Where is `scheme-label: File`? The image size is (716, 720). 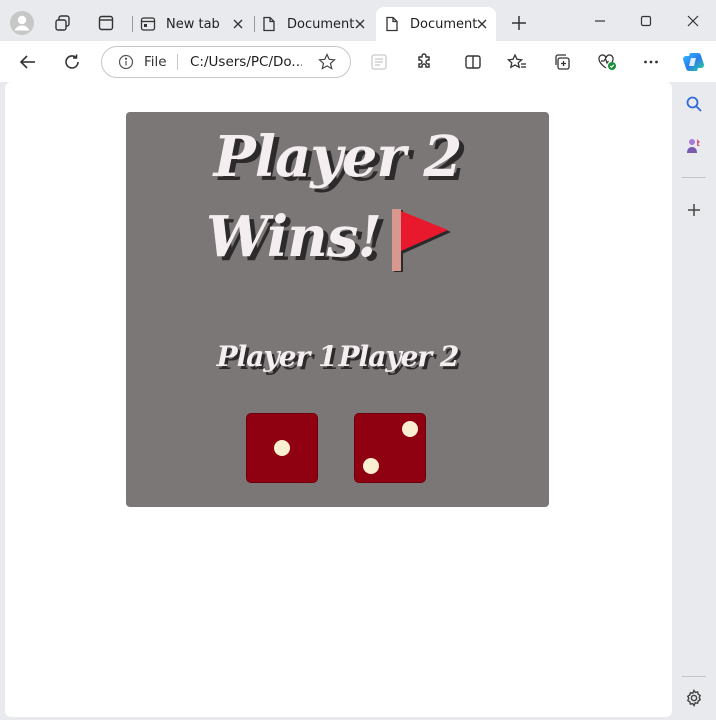
scheme-label: File is located at coordinates (155, 62).